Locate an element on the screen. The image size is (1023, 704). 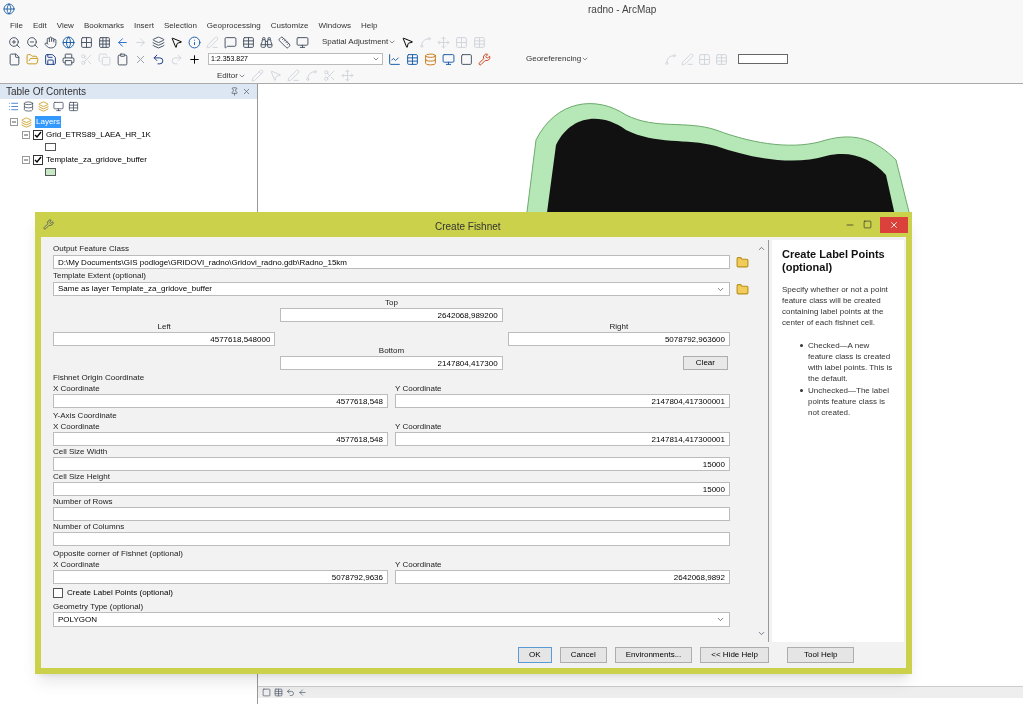
close-button is located at coordinates (894, 224).